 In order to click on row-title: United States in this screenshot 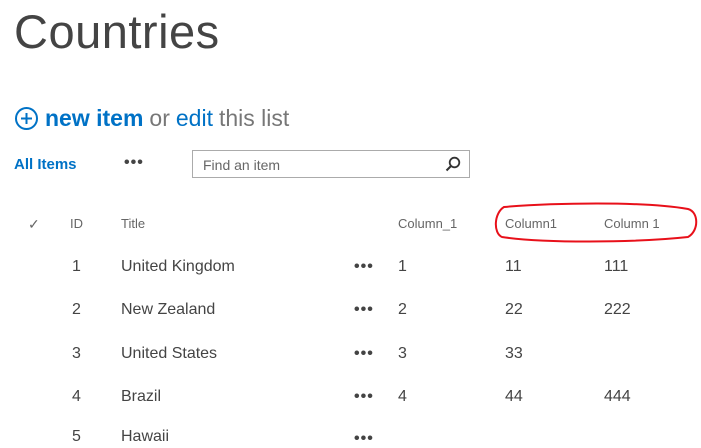, I will do `click(169, 354)`.